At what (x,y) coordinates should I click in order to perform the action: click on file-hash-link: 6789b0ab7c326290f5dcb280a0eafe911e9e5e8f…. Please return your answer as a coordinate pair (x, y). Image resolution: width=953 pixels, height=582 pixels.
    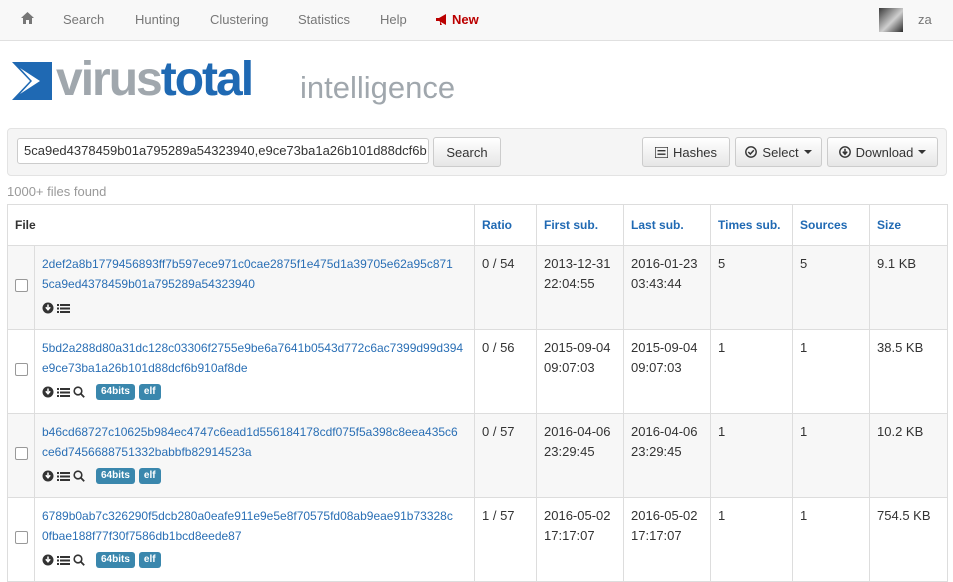
    Looking at the image, I should click on (254, 526).